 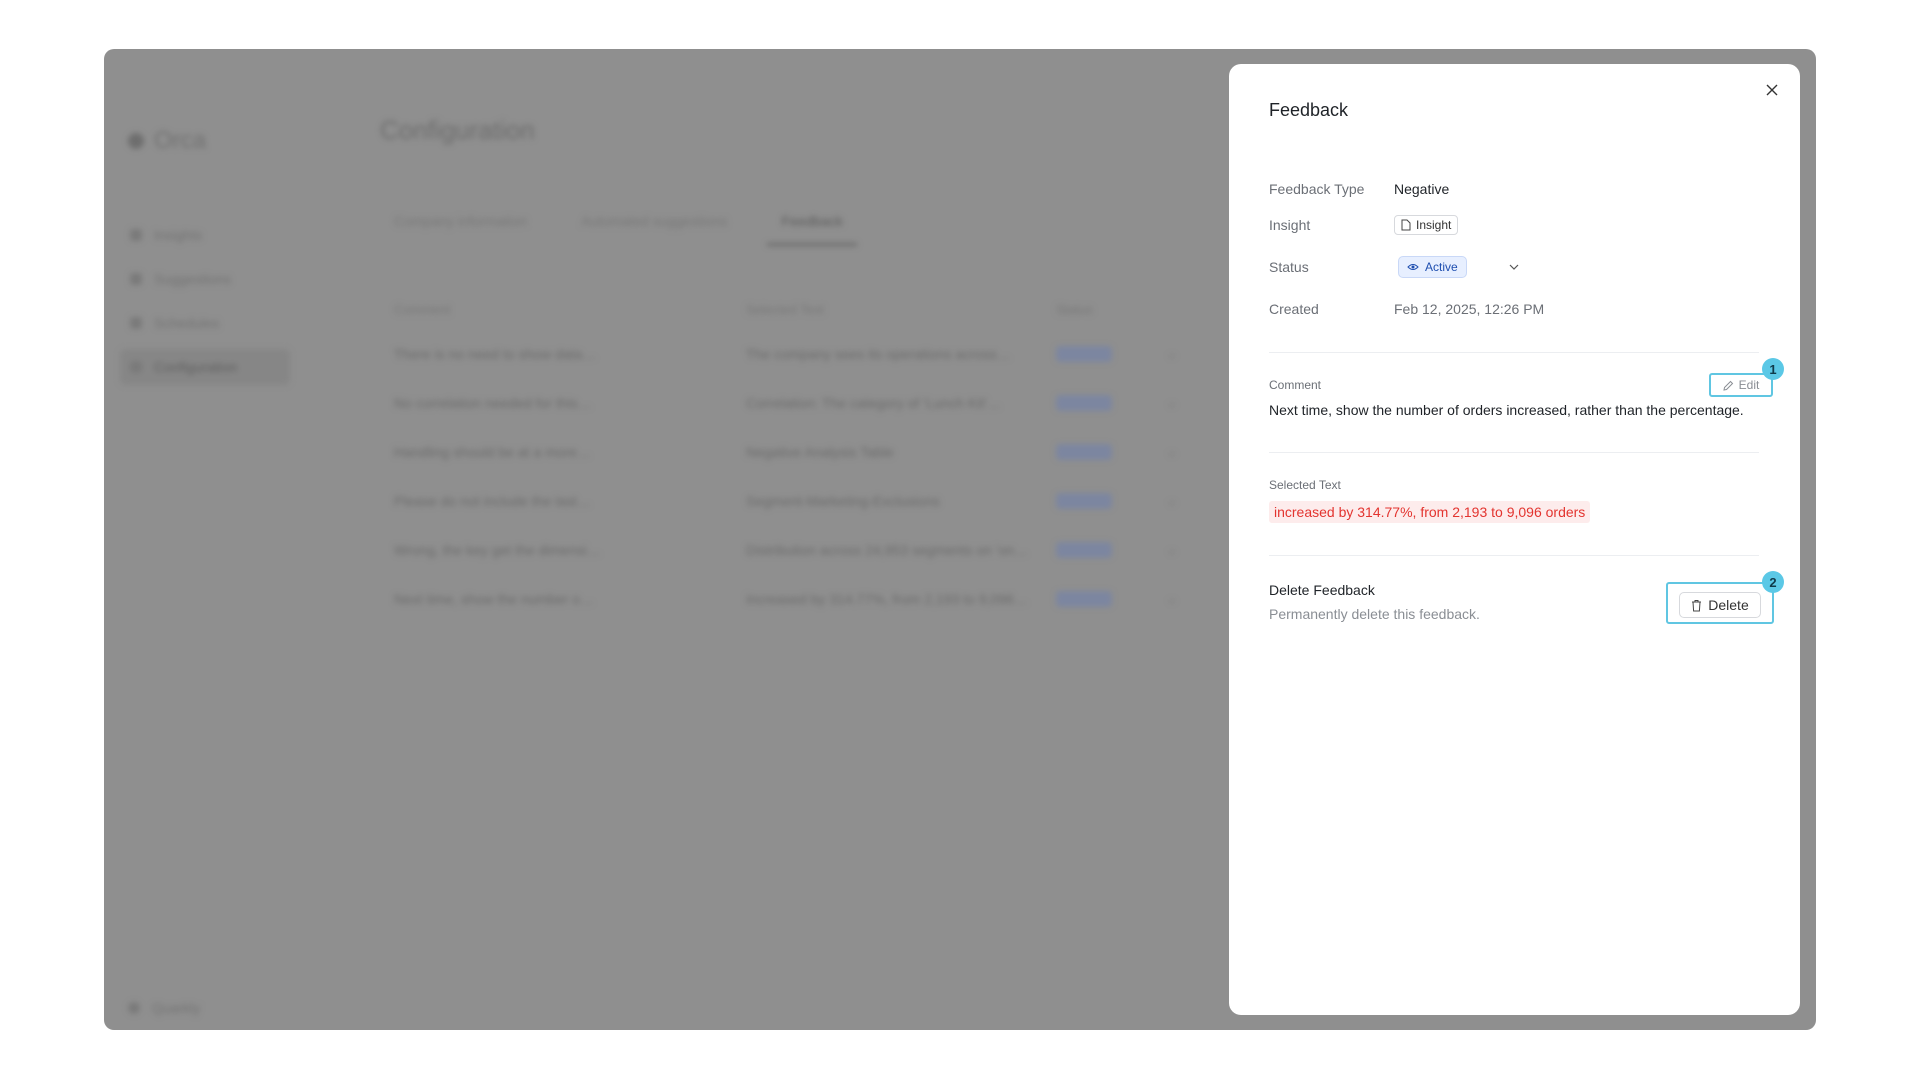 What do you see at coordinates (1317, 189) in the screenshot?
I see `feedback-type-label: Feedback Type` at bounding box center [1317, 189].